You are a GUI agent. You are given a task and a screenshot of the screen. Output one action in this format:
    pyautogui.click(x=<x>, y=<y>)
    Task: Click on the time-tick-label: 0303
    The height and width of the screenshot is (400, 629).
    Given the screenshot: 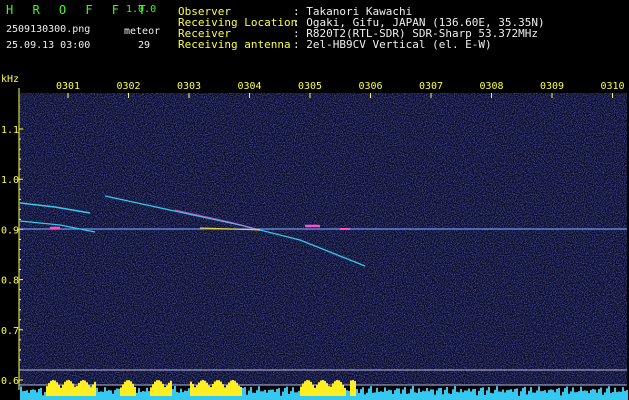 What is the action you would take?
    pyautogui.click(x=189, y=86)
    